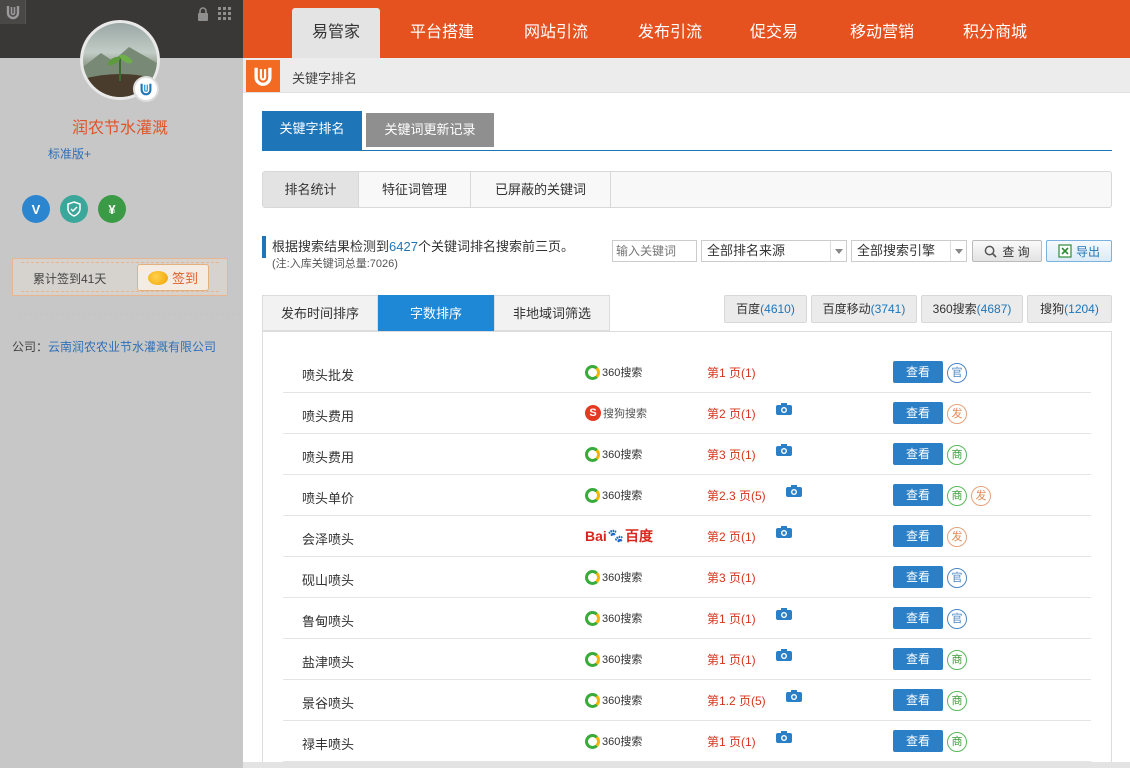 This screenshot has width=1130, height=768. Describe the element at coordinates (328, 744) in the screenshot. I see `keyword-text: 禄丰喷头` at that location.